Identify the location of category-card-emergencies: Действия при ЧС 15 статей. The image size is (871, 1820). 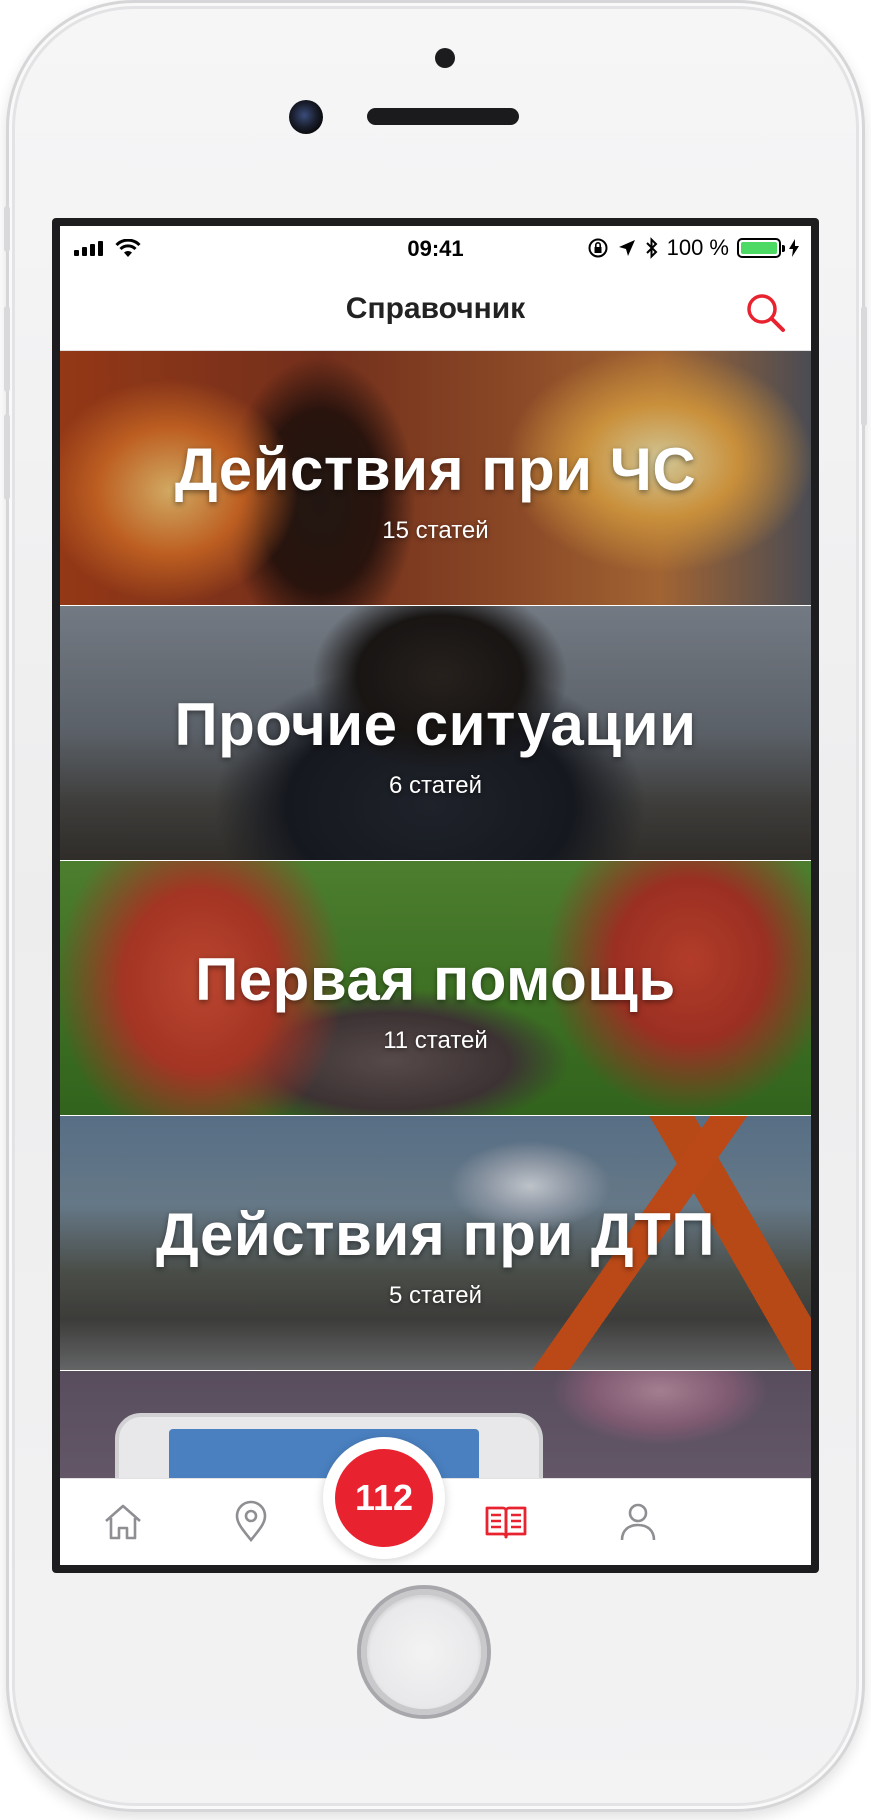
(435, 478).